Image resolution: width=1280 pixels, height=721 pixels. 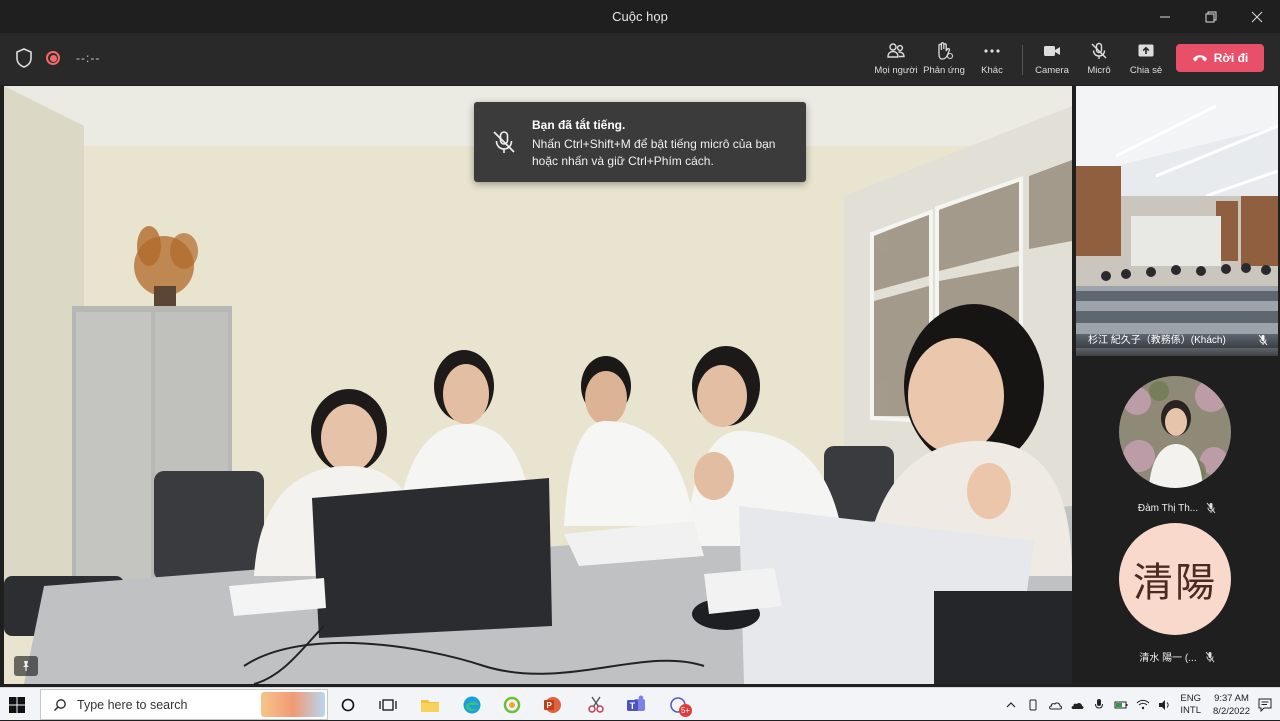 I want to click on scissors-icon, so click(x=596, y=704).